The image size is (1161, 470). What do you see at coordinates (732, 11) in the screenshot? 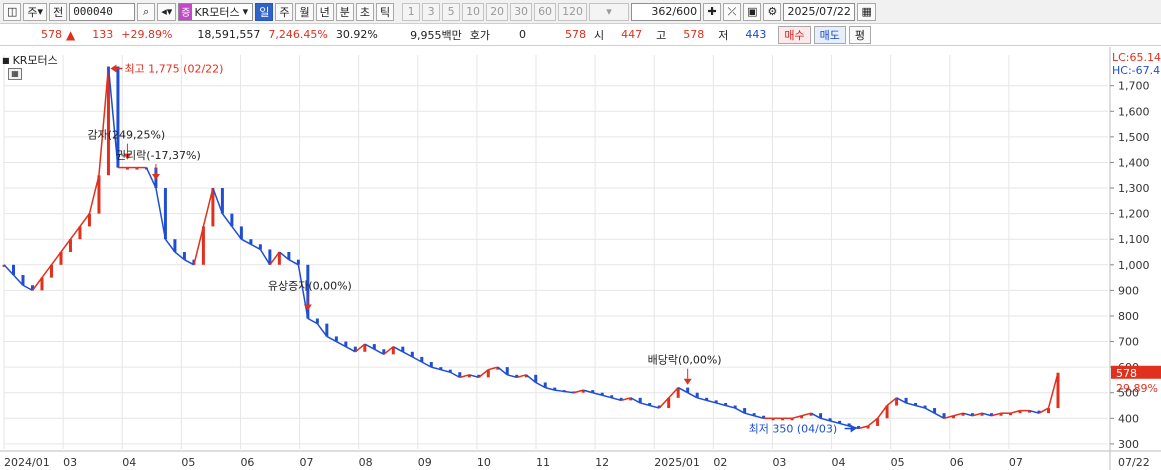
I see `drawing-tool-icon: ⤫` at bounding box center [732, 11].